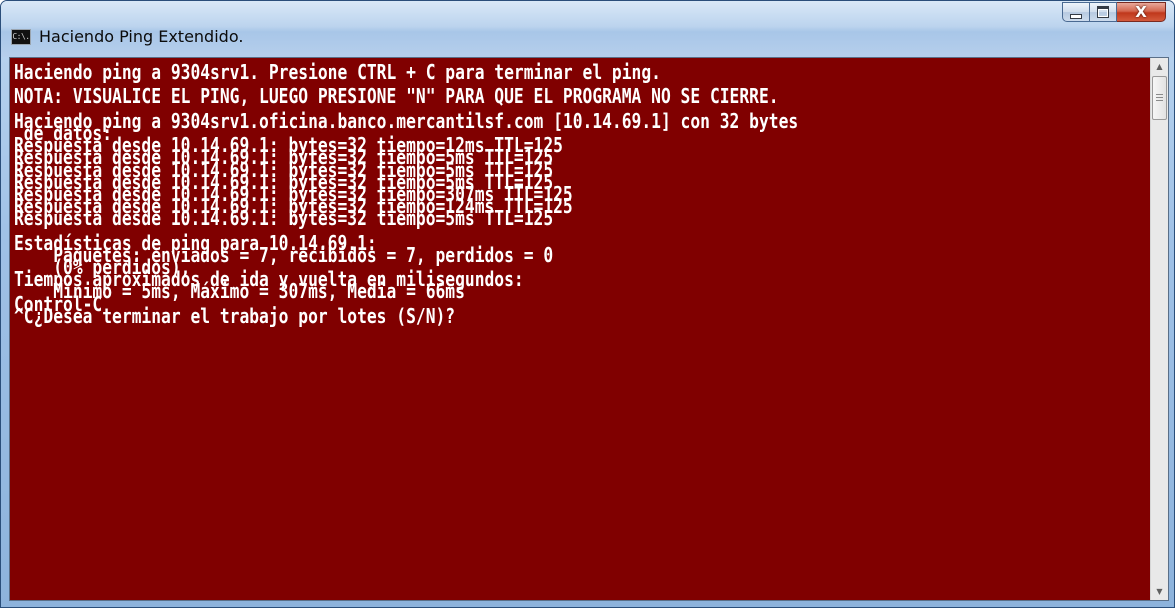  I want to click on scrollbar-thumb, so click(1159, 98).